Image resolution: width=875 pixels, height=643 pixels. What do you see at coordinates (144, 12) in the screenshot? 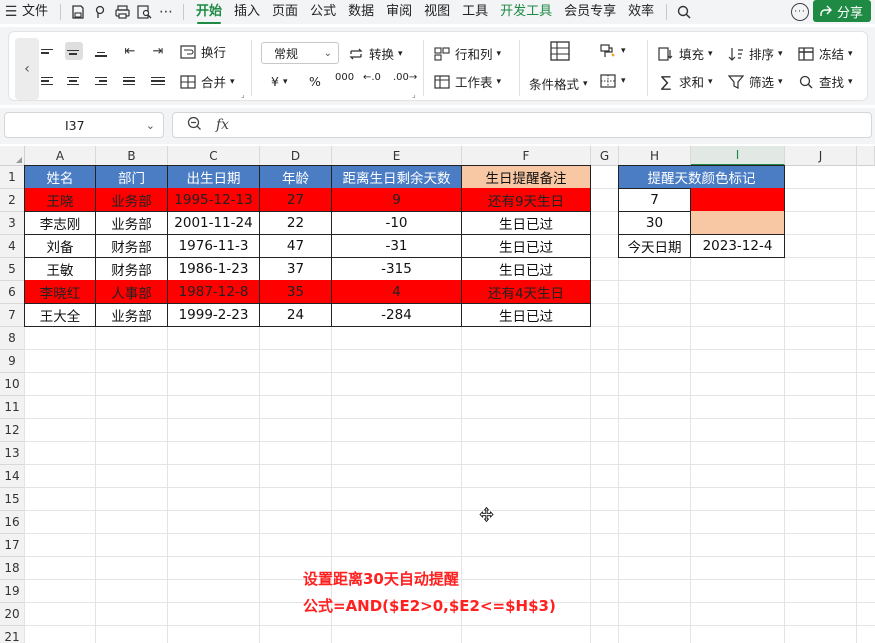
I see `print-preview-icon` at bounding box center [144, 12].